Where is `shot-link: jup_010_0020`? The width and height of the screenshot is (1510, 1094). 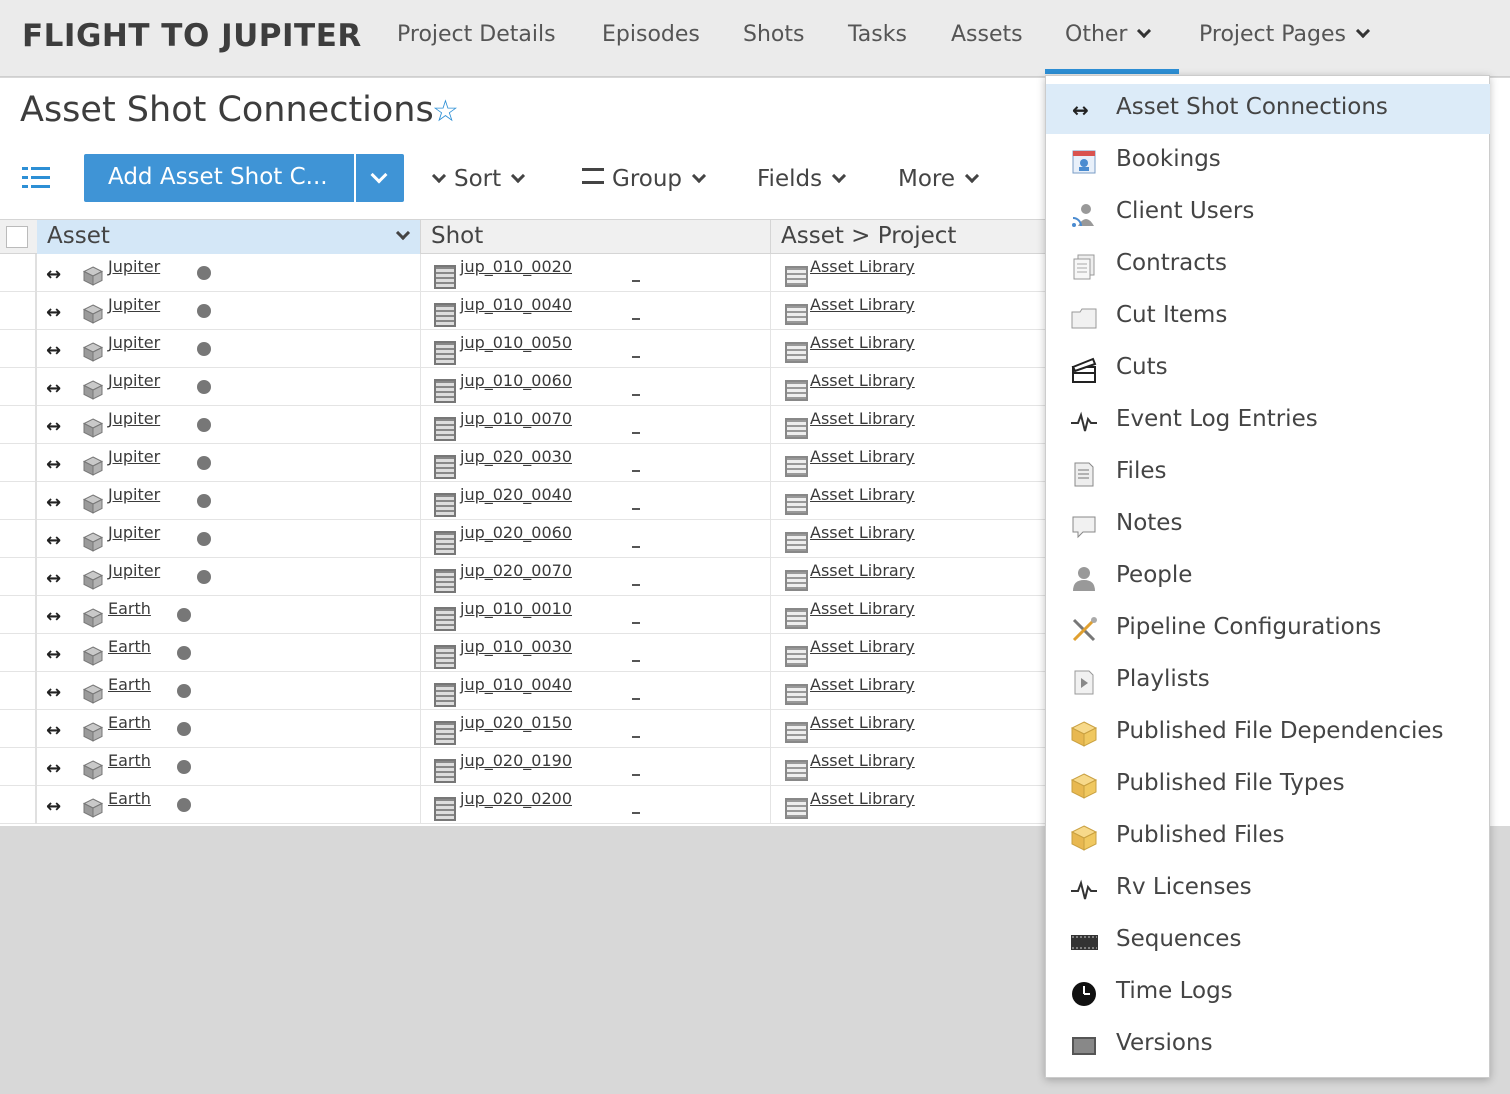
shot-link: jup_010_0020 is located at coordinates (516, 266).